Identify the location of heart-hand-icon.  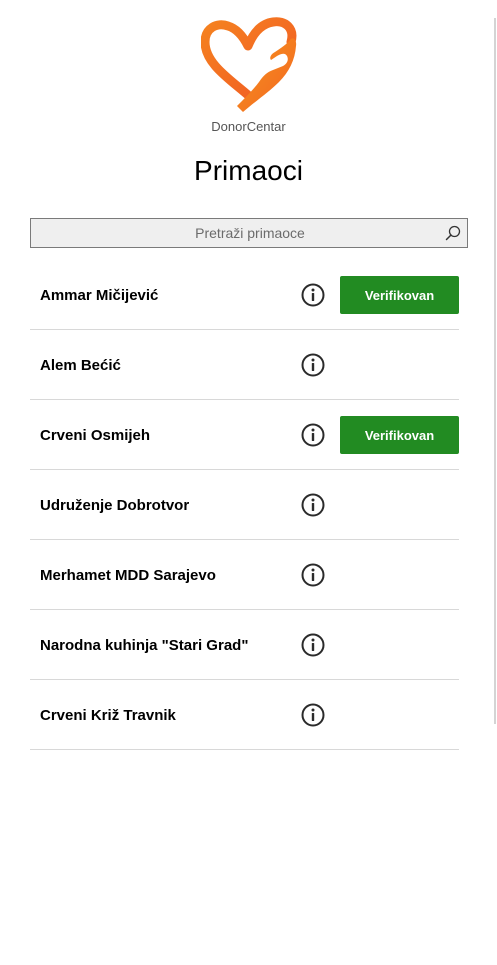
(250, 64).